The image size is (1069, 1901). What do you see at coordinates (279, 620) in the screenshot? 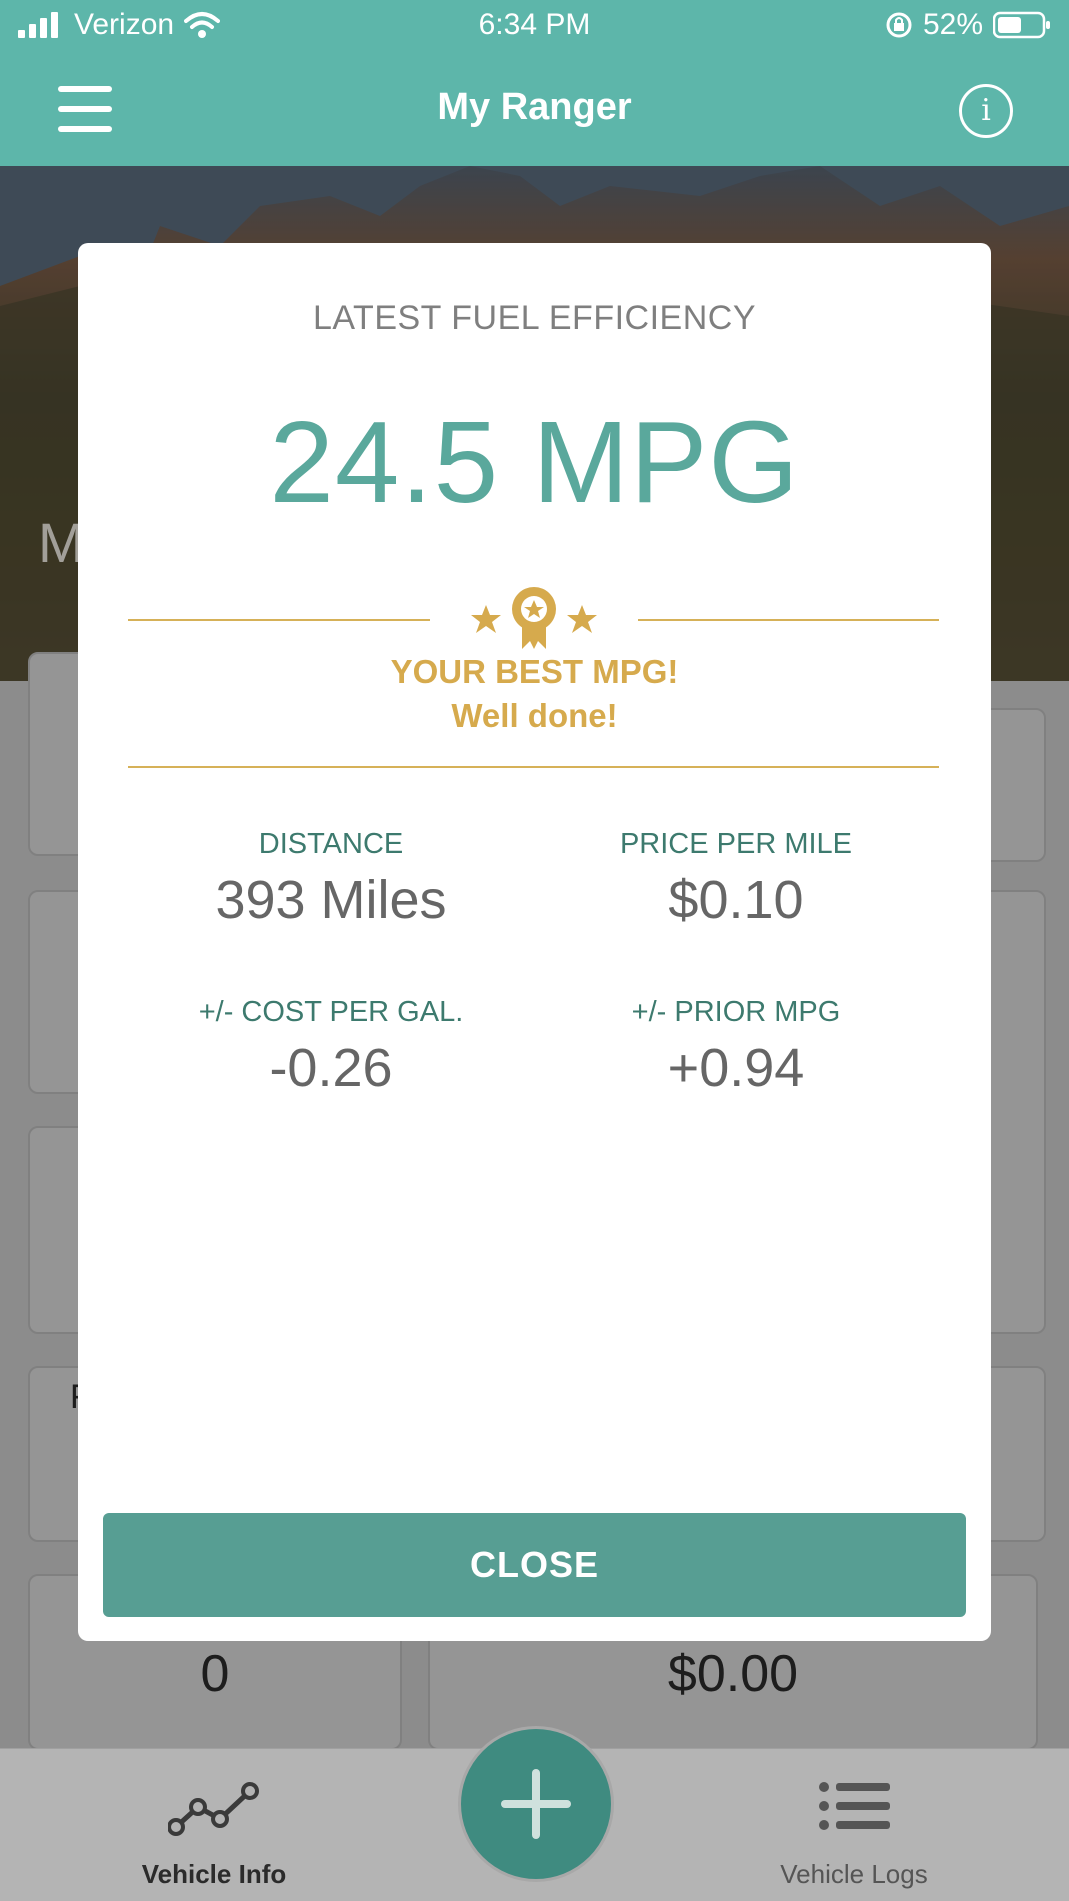
I see `divider-left` at bounding box center [279, 620].